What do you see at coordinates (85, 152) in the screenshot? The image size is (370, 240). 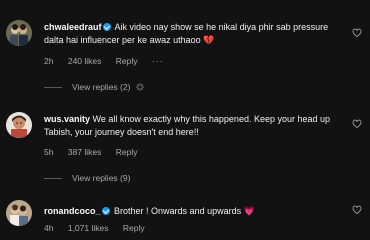 I see `likes-count: 387 likes` at bounding box center [85, 152].